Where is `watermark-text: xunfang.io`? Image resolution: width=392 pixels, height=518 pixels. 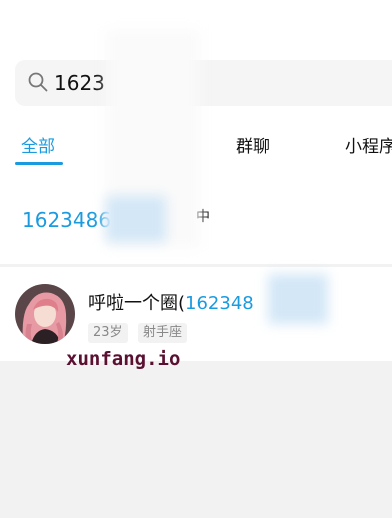 watermark-text: xunfang.io is located at coordinates (123, 359).